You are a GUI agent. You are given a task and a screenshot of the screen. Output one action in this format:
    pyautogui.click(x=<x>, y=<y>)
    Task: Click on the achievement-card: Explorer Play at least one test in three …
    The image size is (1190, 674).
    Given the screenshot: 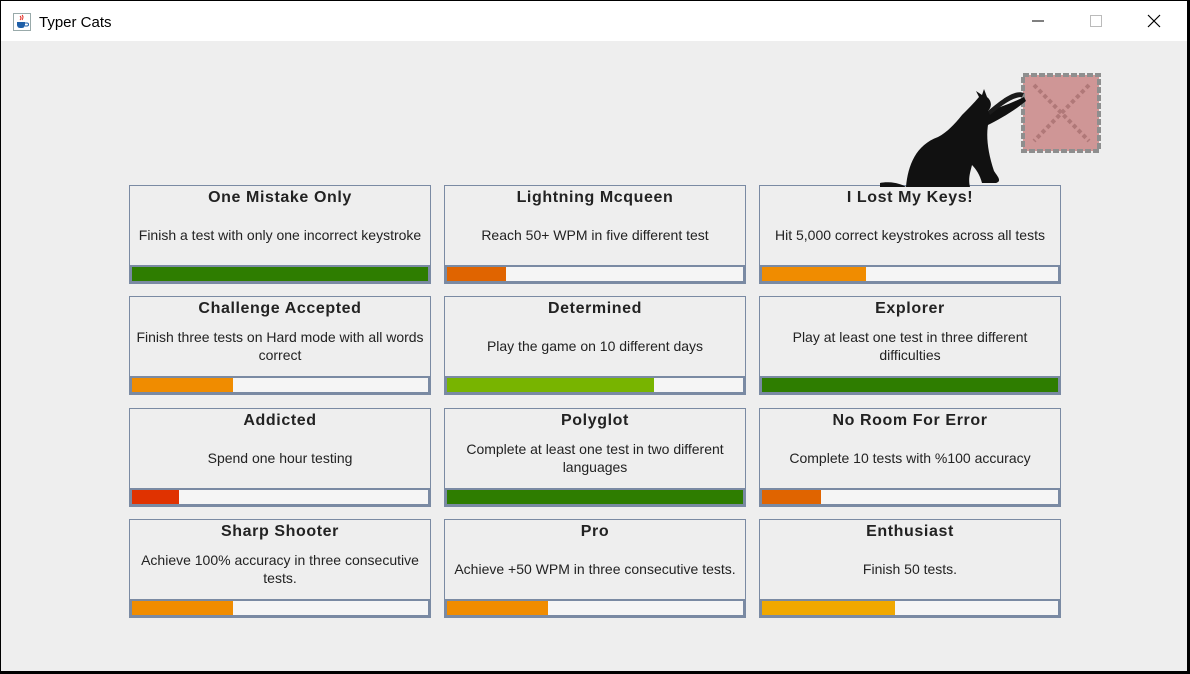 What is the action you would take?
    pyautogui.click(x=910, y=345)
    